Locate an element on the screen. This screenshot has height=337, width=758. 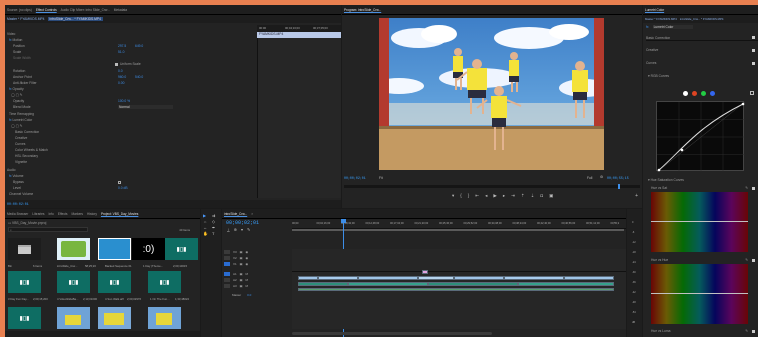
hue-luma-toggle is located at coordinates (753, 331).